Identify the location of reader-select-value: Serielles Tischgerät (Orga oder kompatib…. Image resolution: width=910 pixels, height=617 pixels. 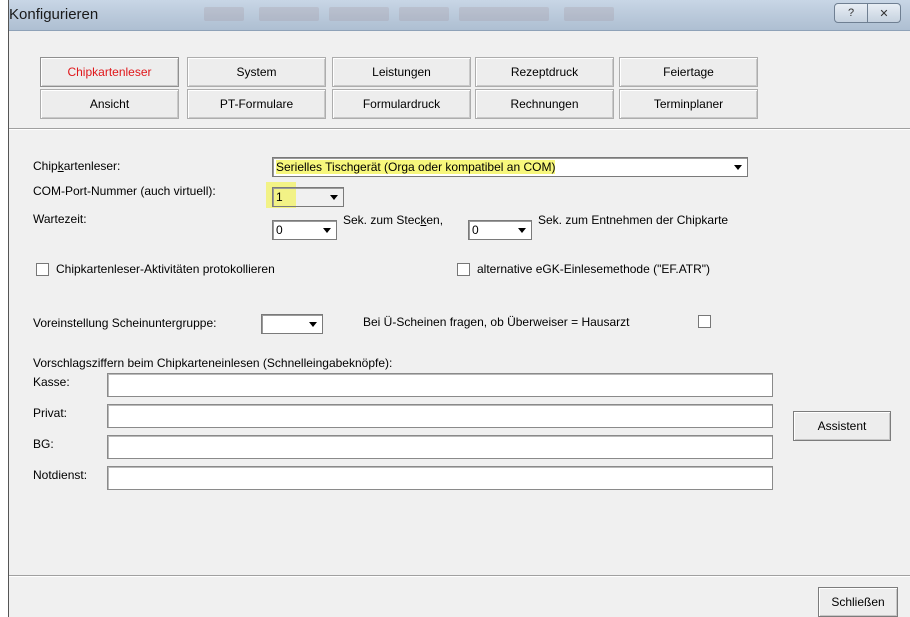
(416, 167).